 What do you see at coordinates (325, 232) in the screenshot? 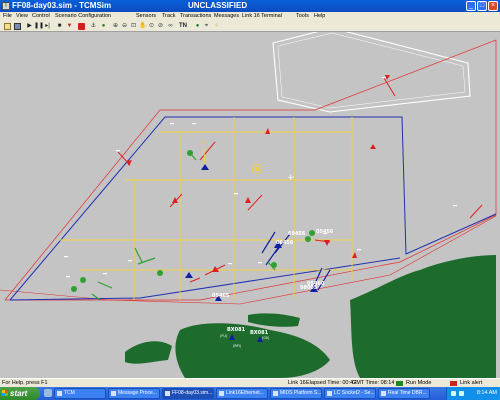
I see `track-label: 05456` at bounding box center [325, 232].